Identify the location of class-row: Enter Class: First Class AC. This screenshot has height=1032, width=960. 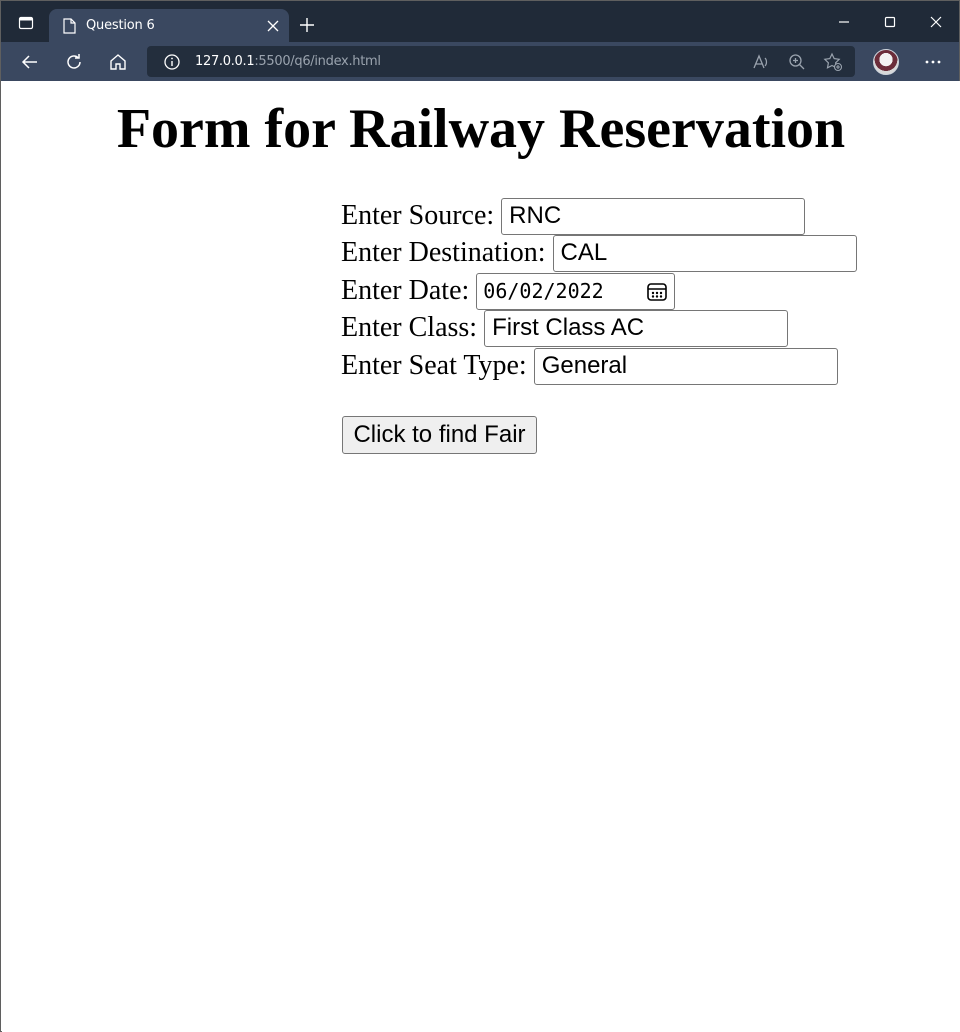
(565, 328).